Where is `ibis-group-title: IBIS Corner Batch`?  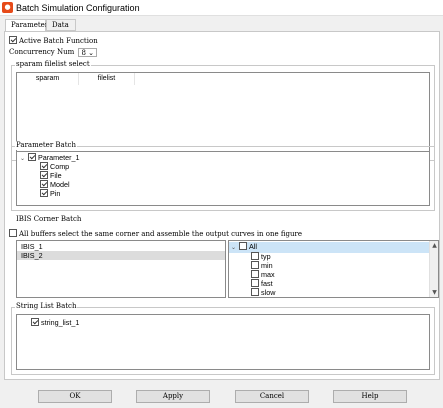 ibis-group-title: IBIS Corner Batch is located at coordinates (49, 219).